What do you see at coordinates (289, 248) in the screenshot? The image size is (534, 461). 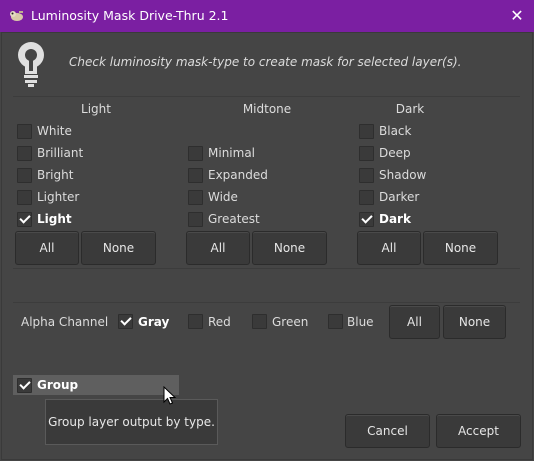 I see `midtone-none-button: None` at bounding box center [289, 248].